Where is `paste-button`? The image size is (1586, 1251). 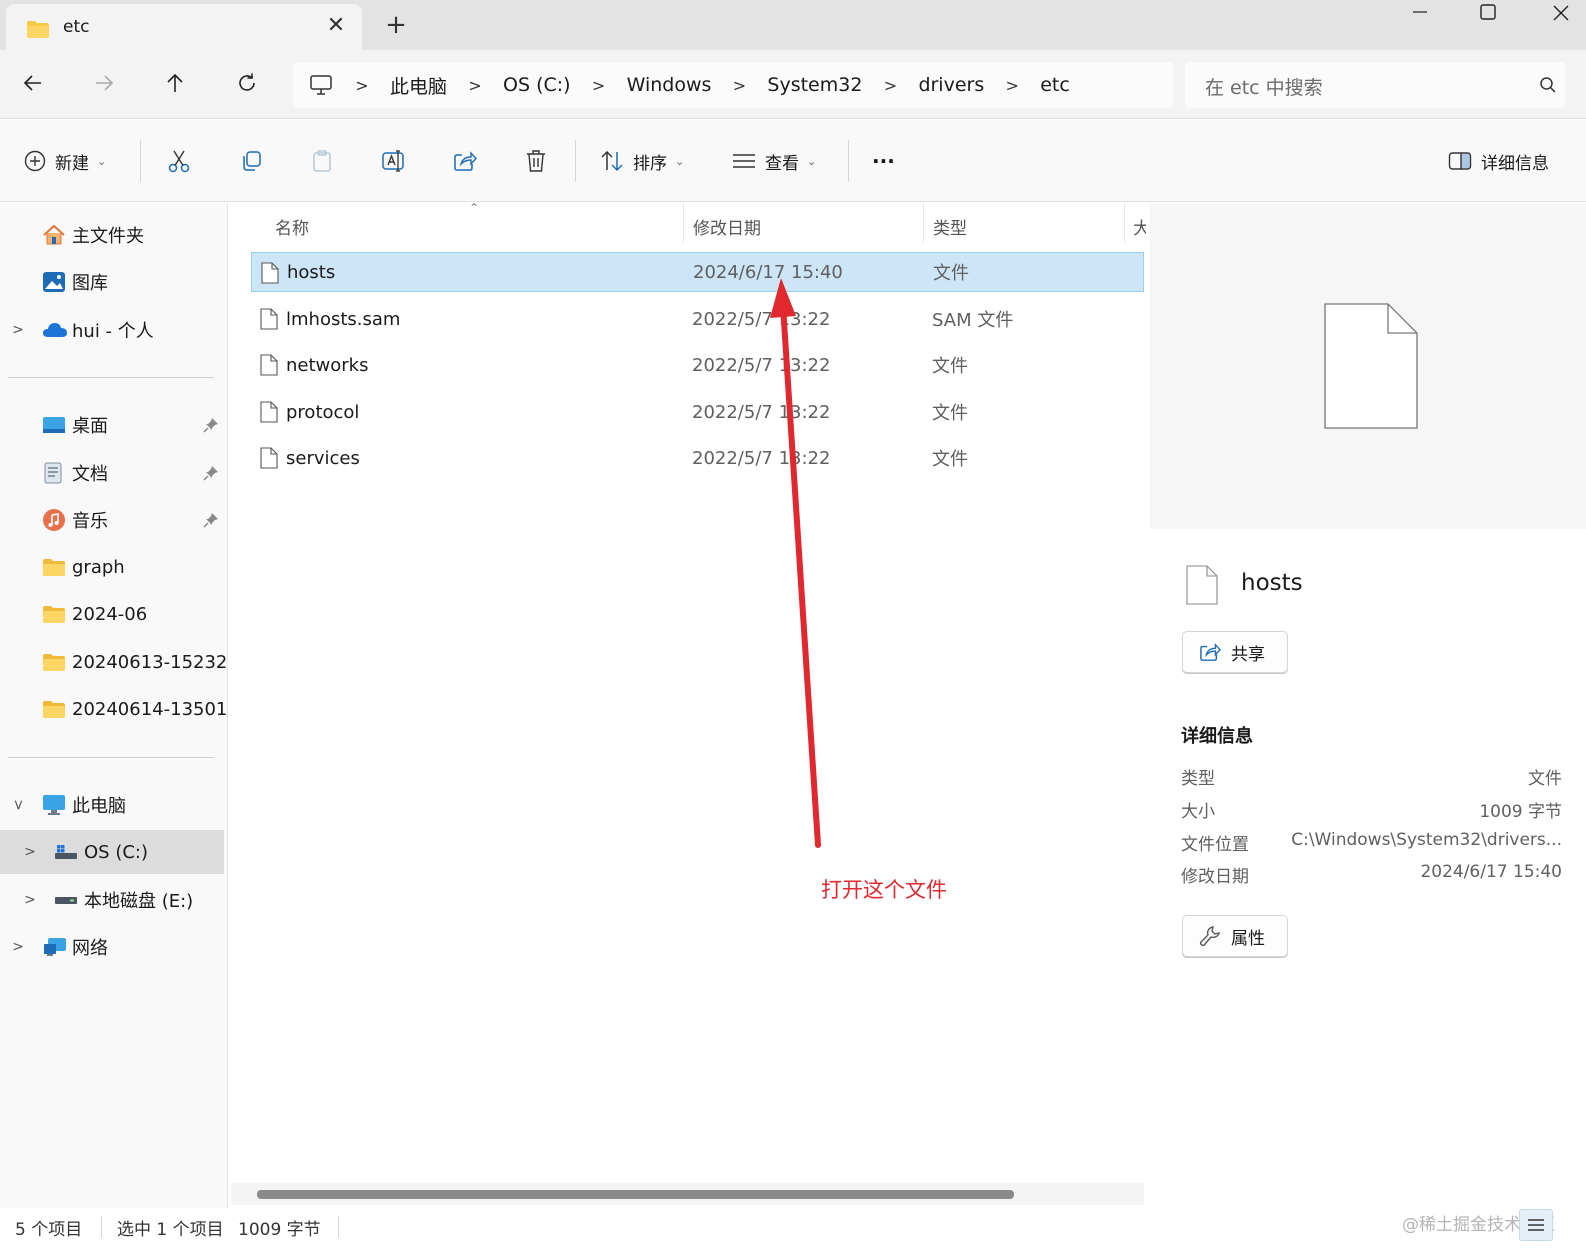 paste-button is located at coordinates (322, 161).